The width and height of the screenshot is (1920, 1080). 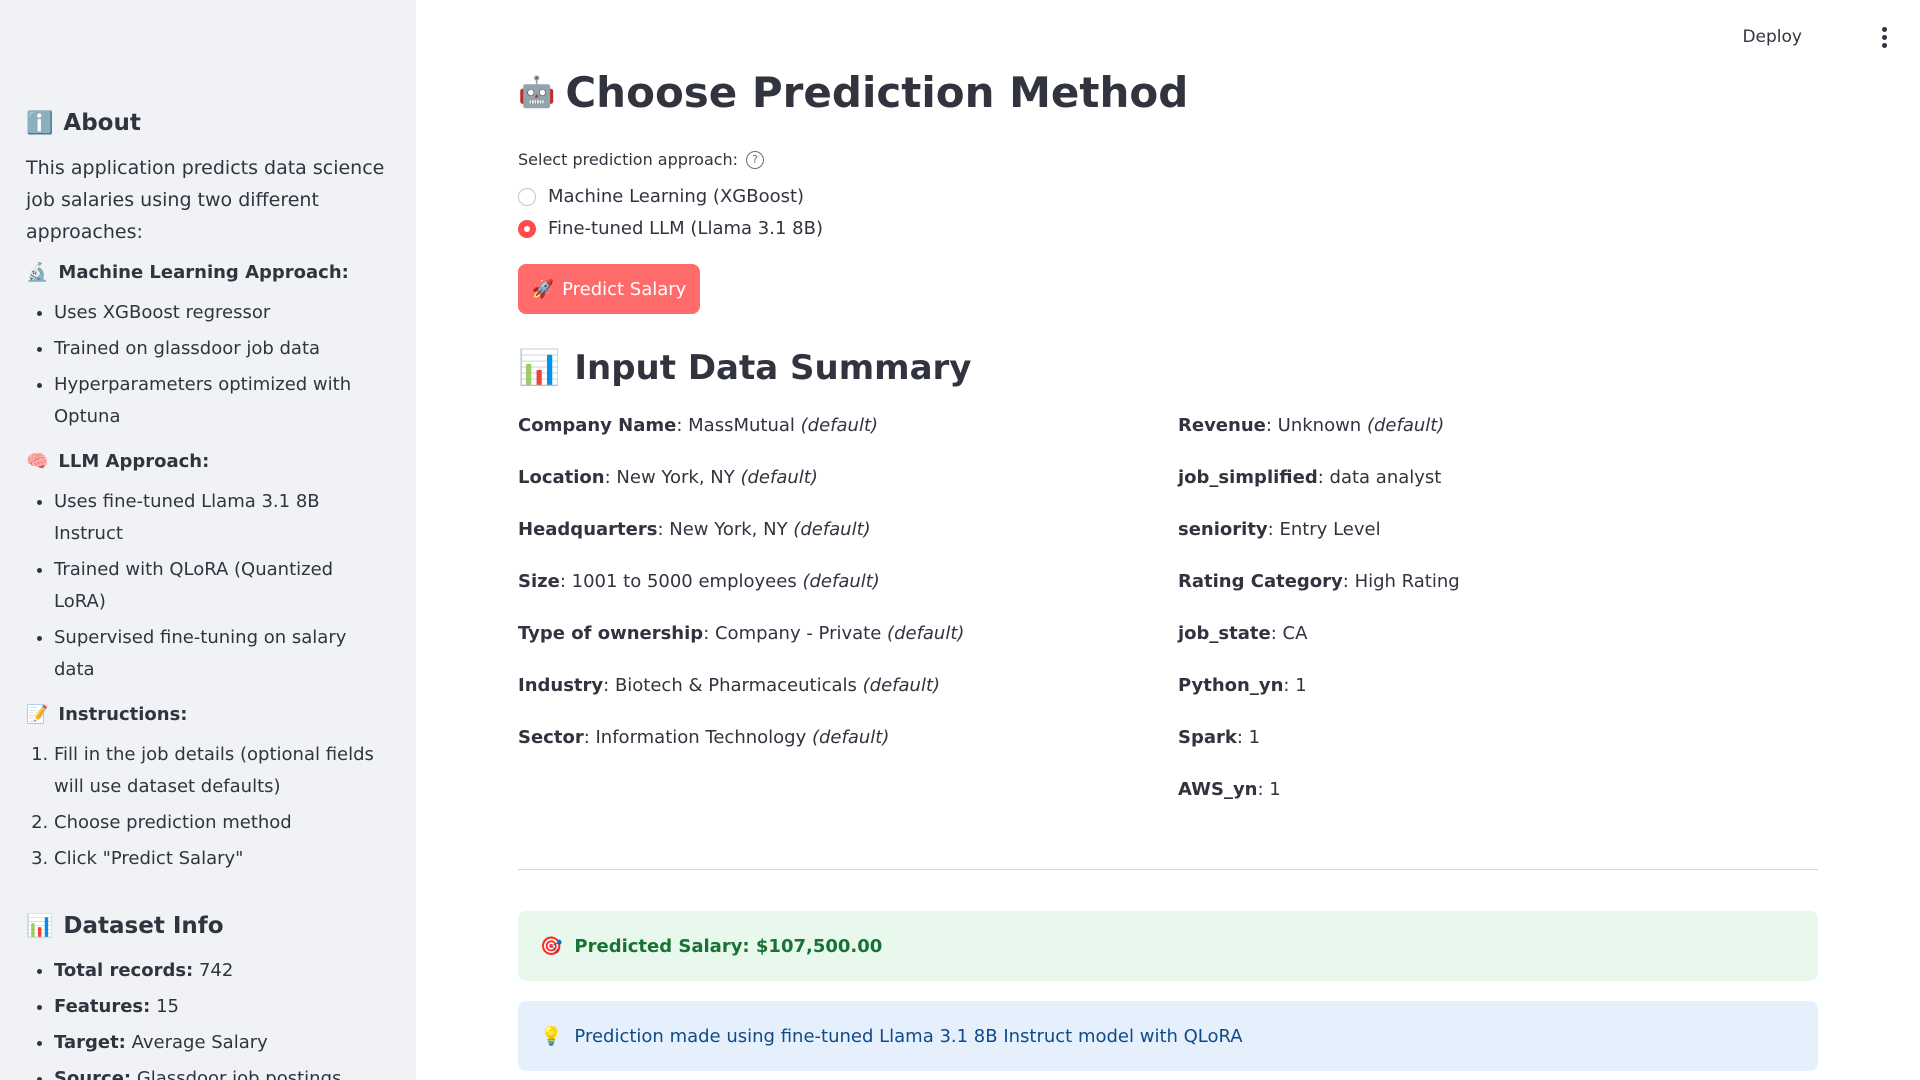 I want to click on radio-unchecked-icon, so click(x=527, y=196).